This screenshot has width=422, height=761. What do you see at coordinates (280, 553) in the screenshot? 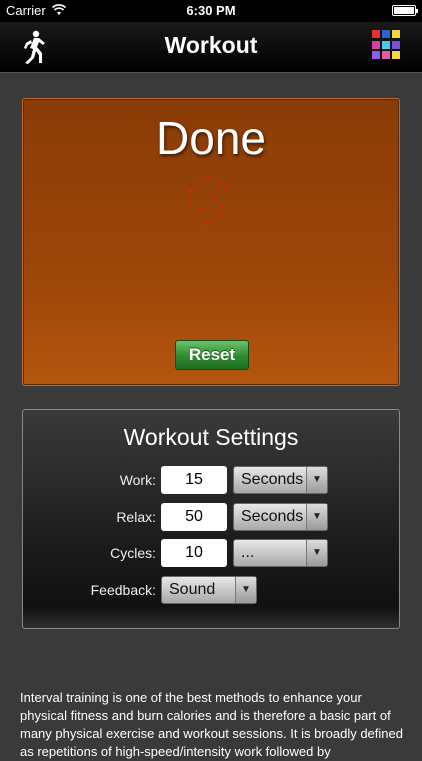
I see `cycles-unit-select: ... ▼` at bounding box center [280, 553].